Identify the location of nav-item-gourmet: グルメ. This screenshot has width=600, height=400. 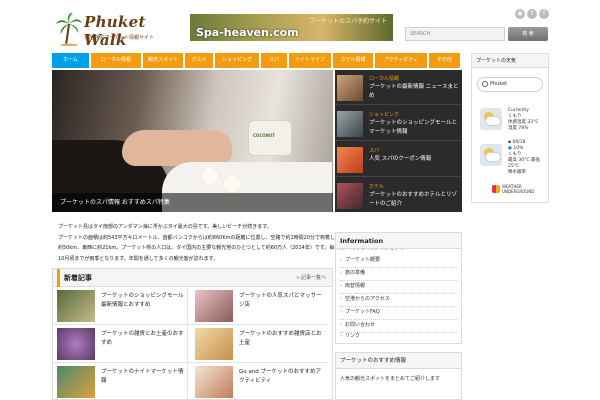
(199, 60).